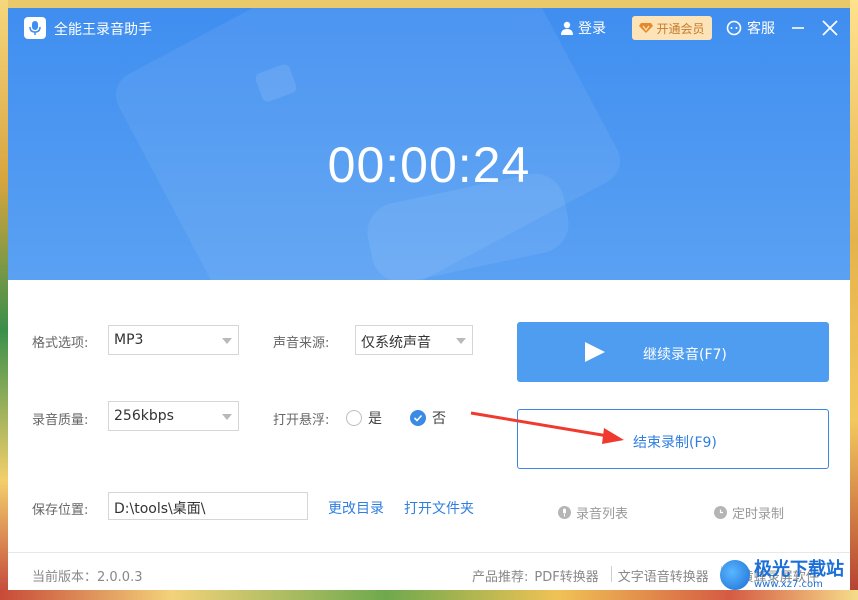  Describe the element at coordinates (547, 427) in the screenshot. I see `annotation-arrow` at that location.